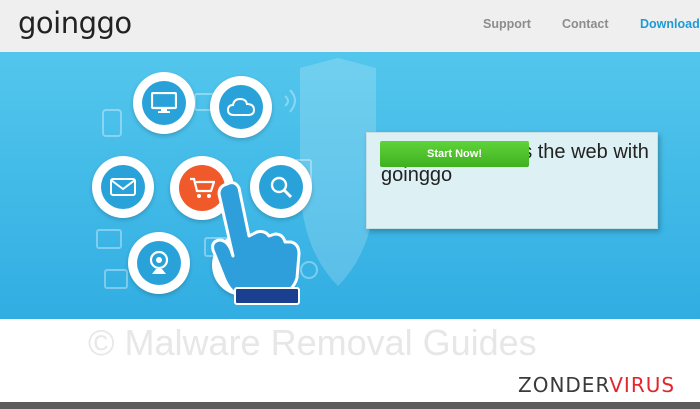  I want to click on nav-download-link: Download, so click(670, 24).